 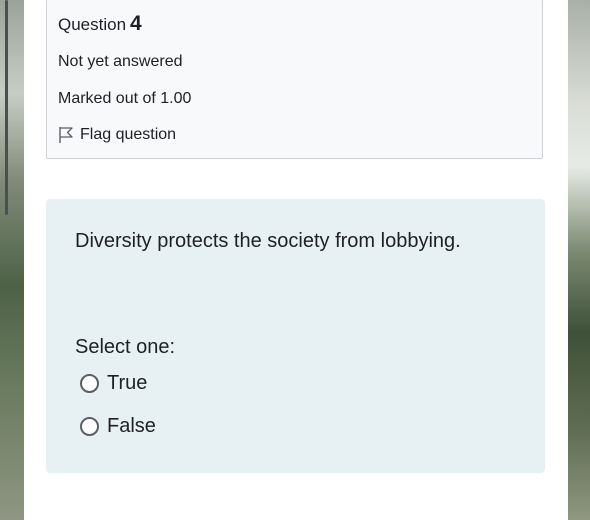 I want to click on question-heading: Question 4, so click(x=100, y=24).